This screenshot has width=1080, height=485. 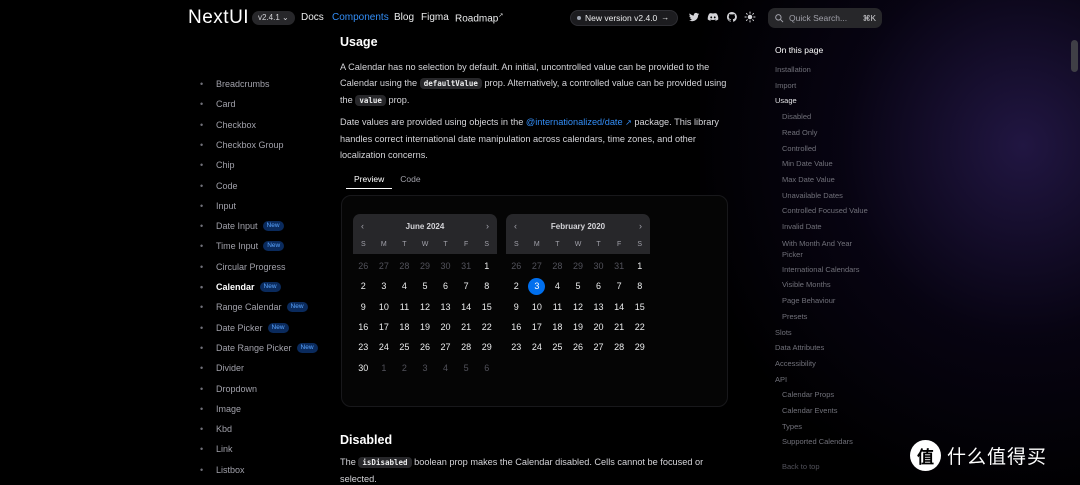 I want to click on sidebar-item-image: • Image, so click(x=220, y=409).